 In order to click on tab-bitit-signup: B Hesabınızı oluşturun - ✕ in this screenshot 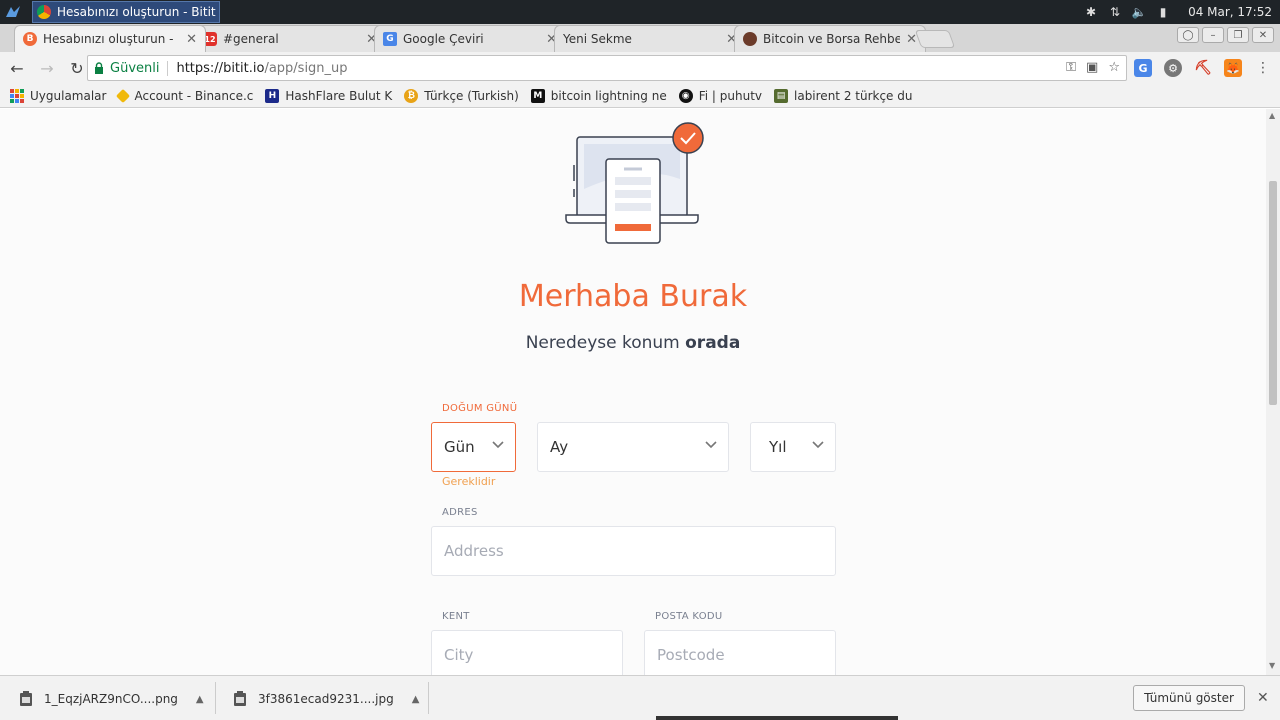, I will do `click(110, 38)`.